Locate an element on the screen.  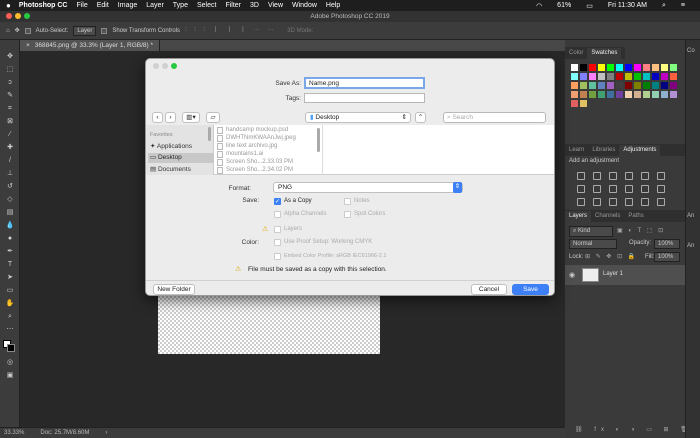
menu-layer: Layer is located at coordinates (155, 5).